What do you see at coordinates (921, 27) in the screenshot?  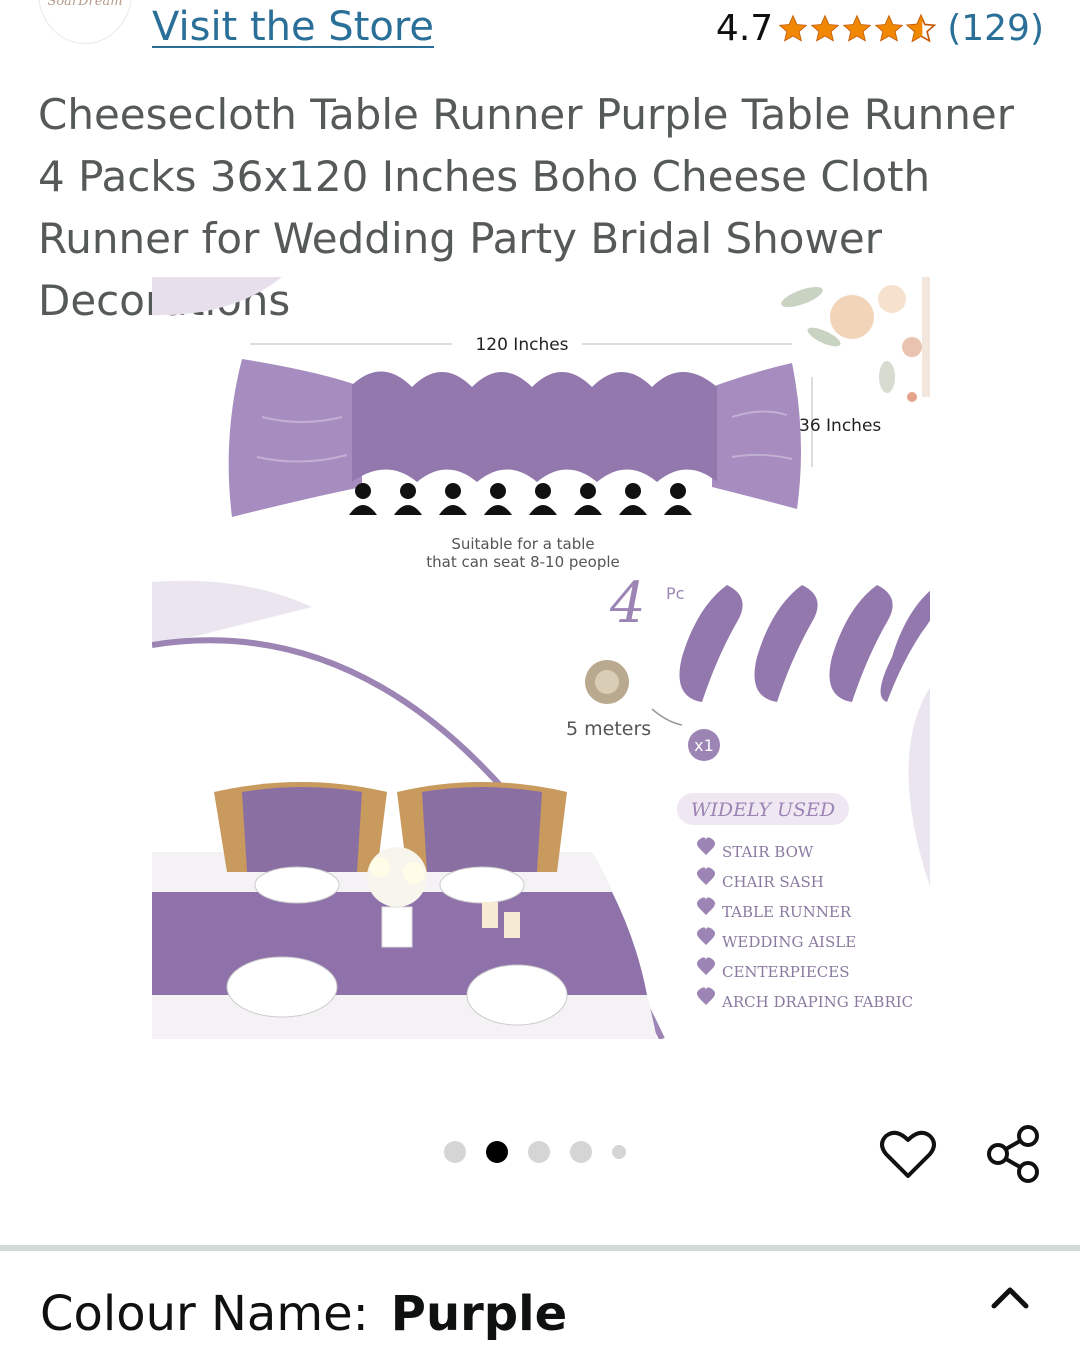 I see `star-half-icon` at bounding box center [921, 27].